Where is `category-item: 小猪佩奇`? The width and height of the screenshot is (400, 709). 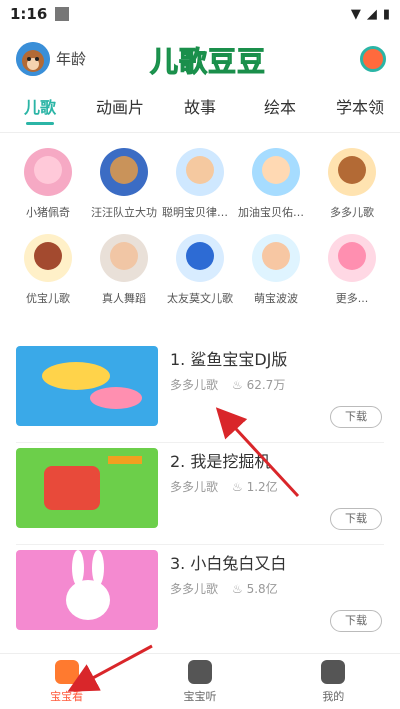
category-item: 小猪佩奇 is located at coordinates (48, 184).